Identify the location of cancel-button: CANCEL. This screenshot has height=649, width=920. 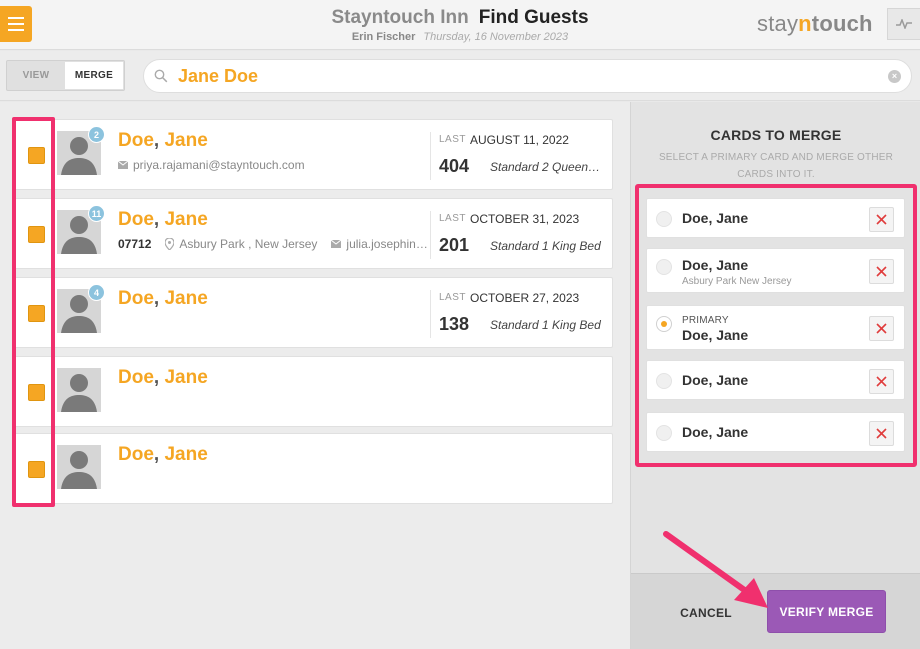
(706, 613).